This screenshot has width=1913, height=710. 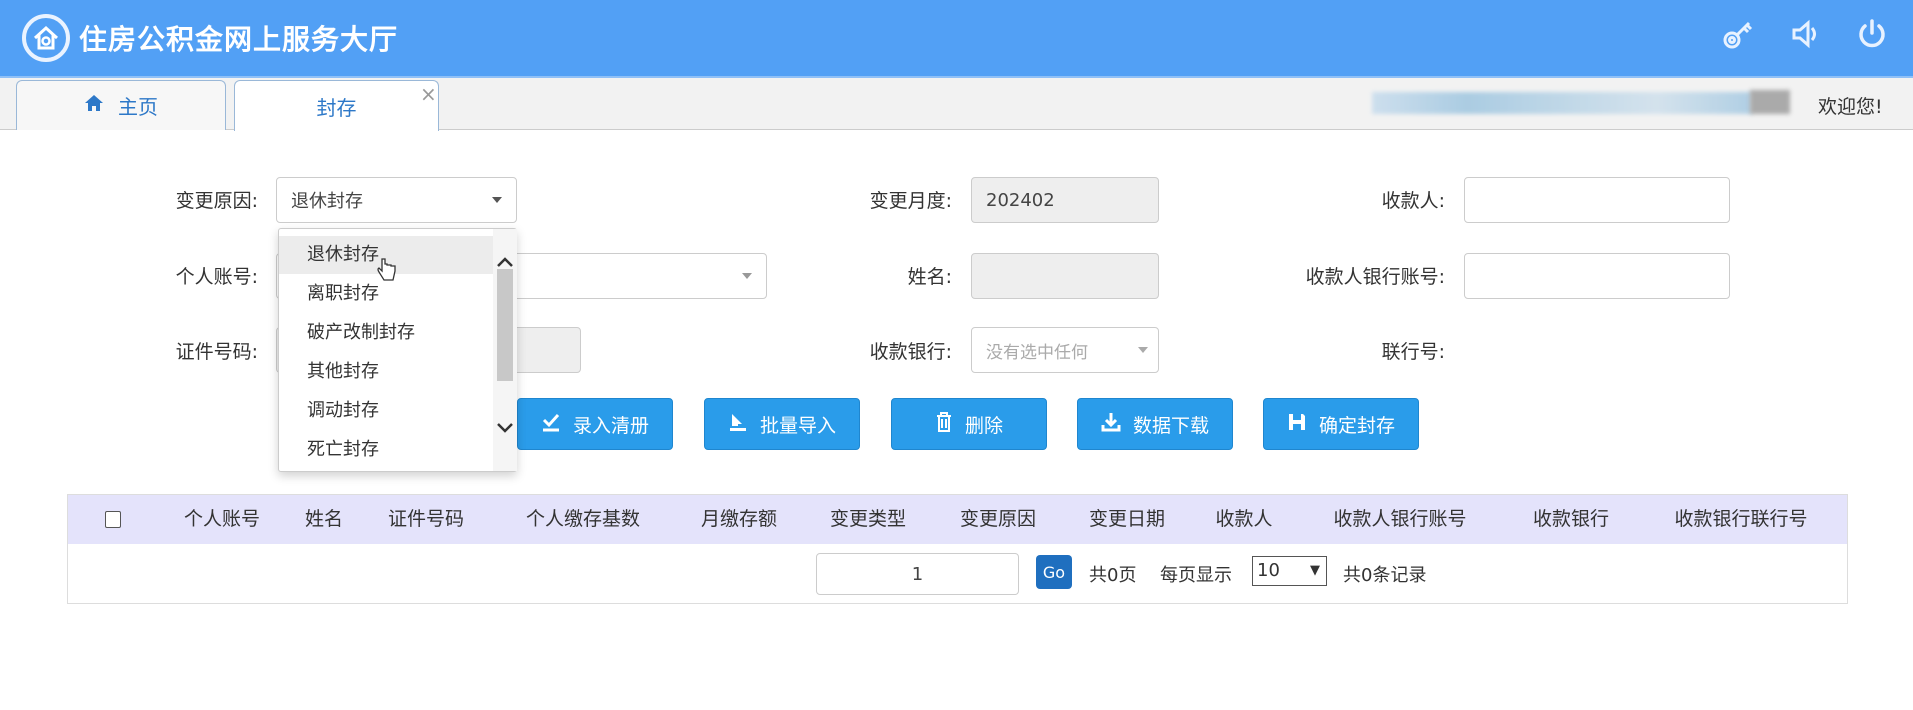 I want to click on payee-bank-select: 没有选中任何, so click(x=1065, y=350).